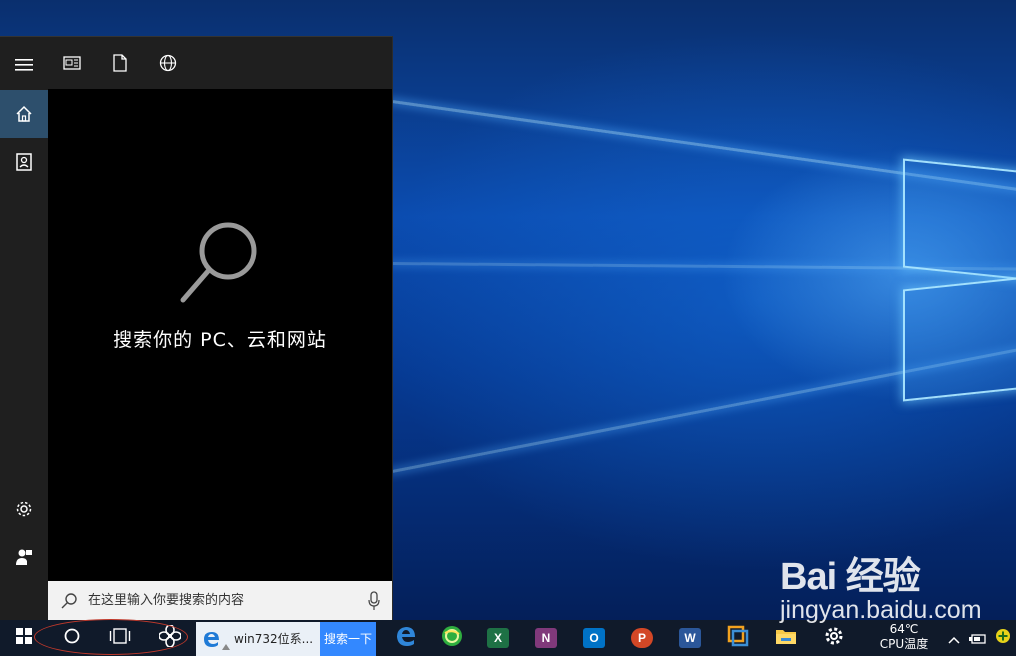 This screenshot has height=656, width=1016. I want to click on search-prompt: 搜索你的 PC、云和网站, so click(220, 340).